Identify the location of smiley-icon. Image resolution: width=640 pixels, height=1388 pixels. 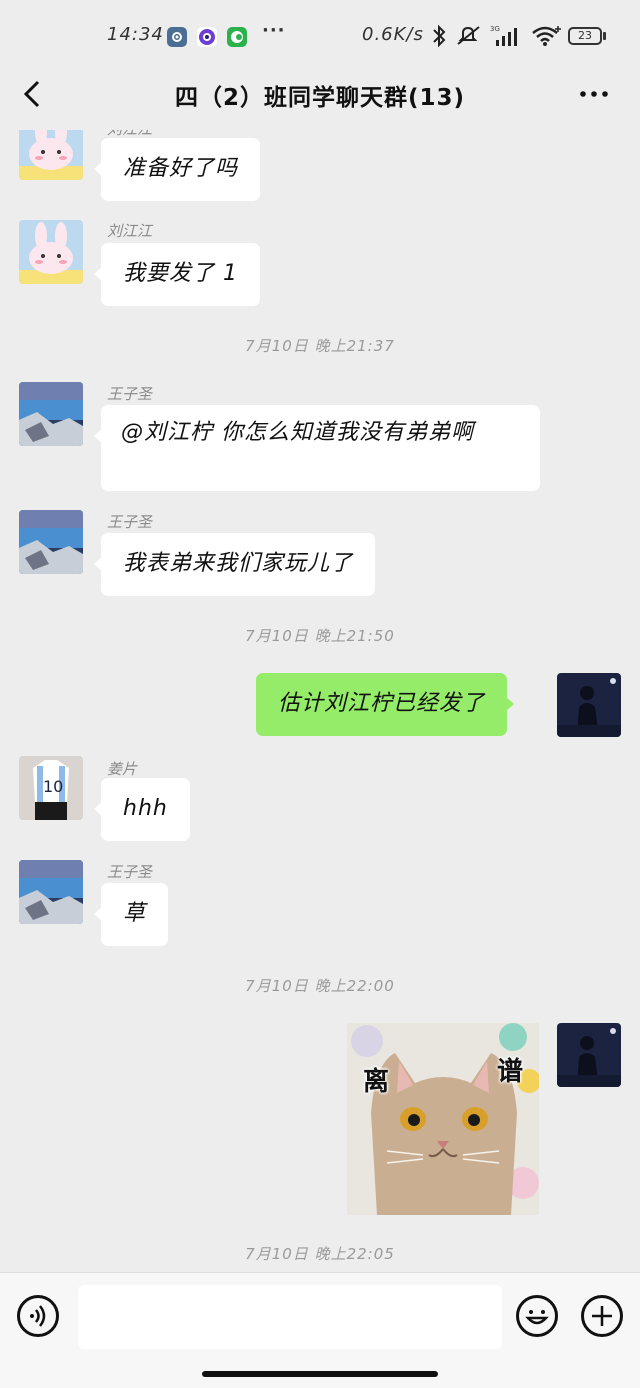
(537, 1317).